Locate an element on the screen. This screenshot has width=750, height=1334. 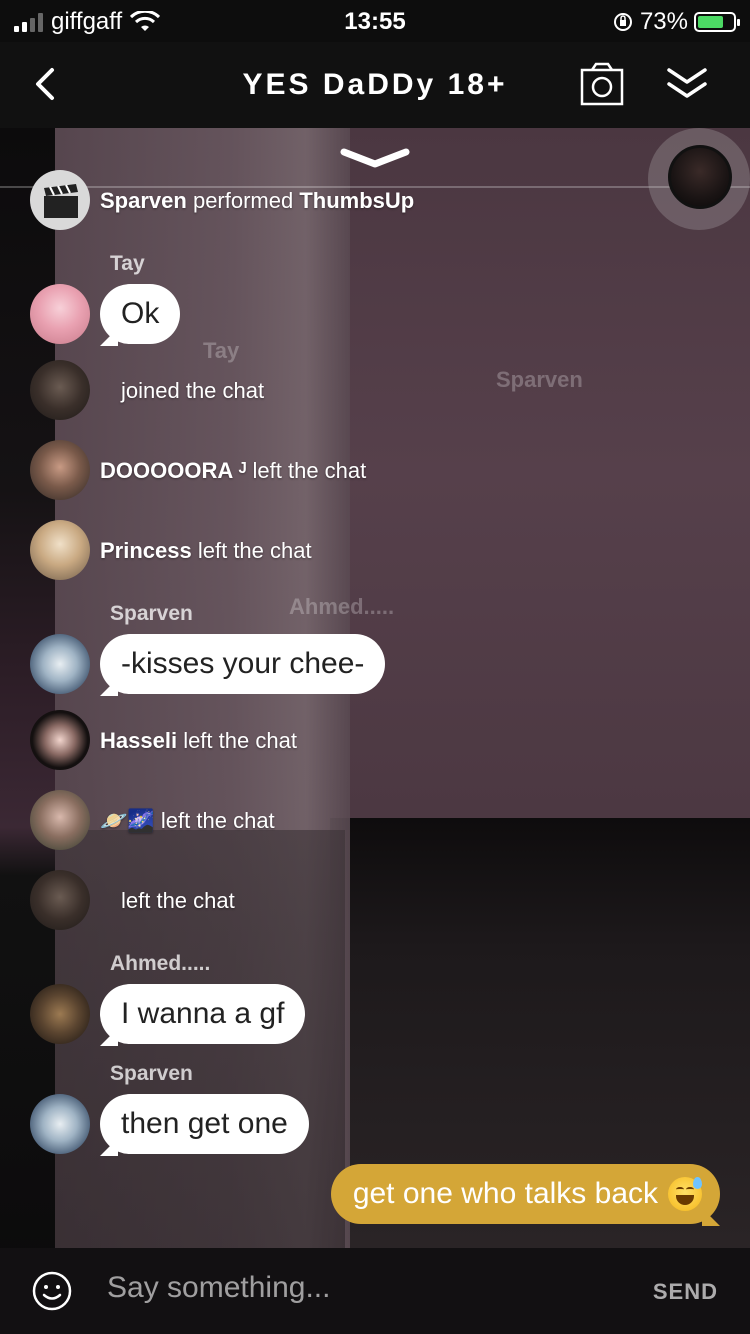
double-chevron-down-icon is located at coordinates (687, 84).